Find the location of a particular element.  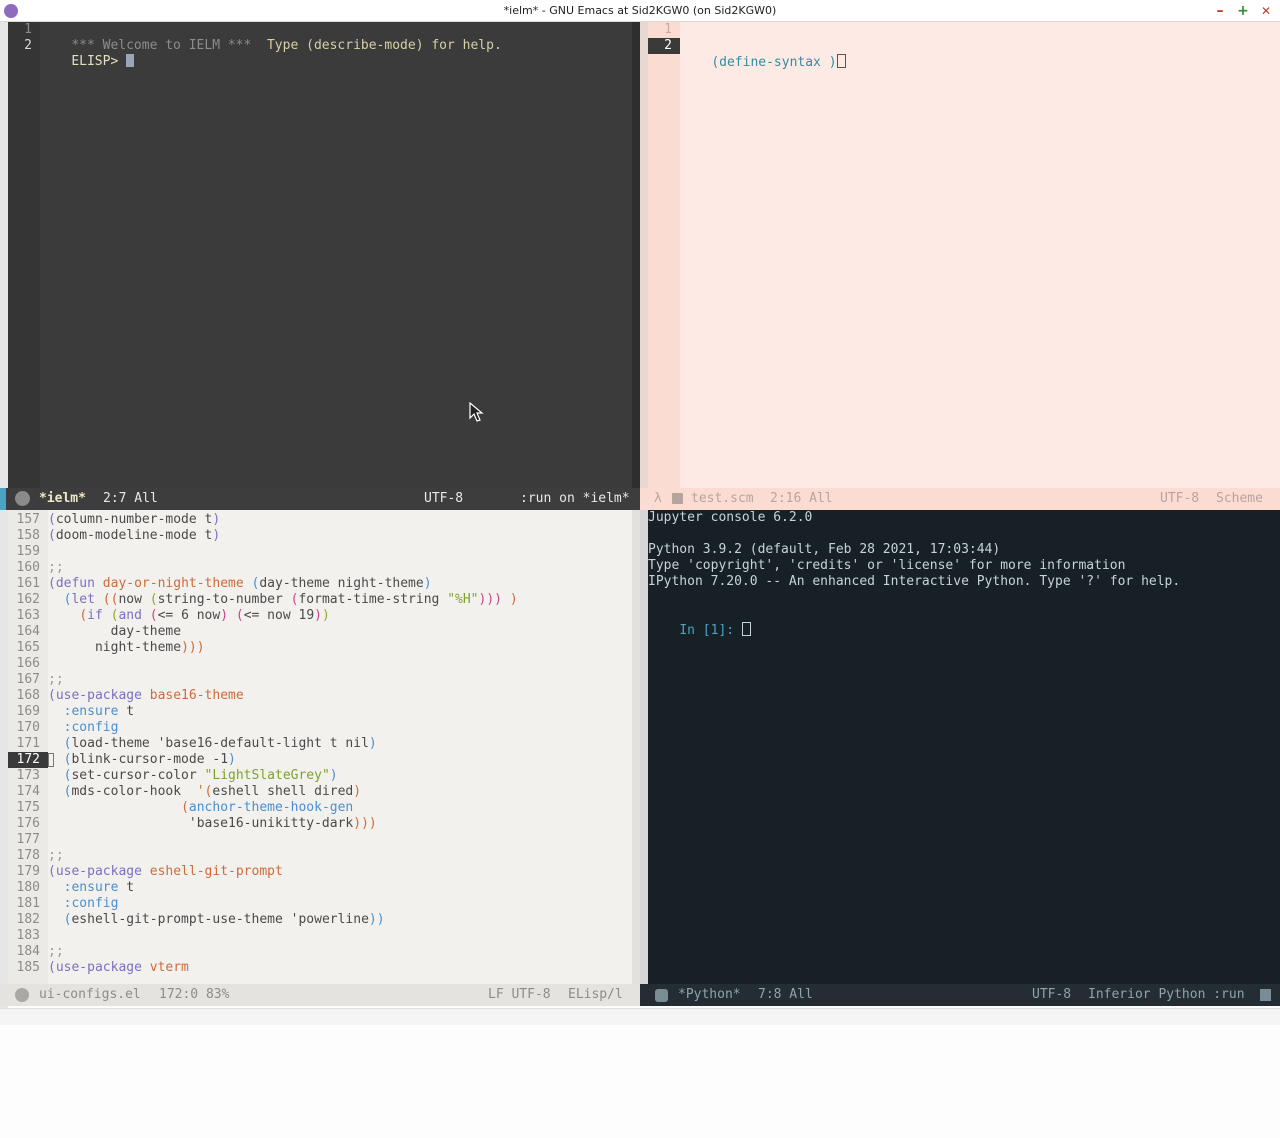

major-mode: Inferior Python :run is located at coordinates (1166, 995).